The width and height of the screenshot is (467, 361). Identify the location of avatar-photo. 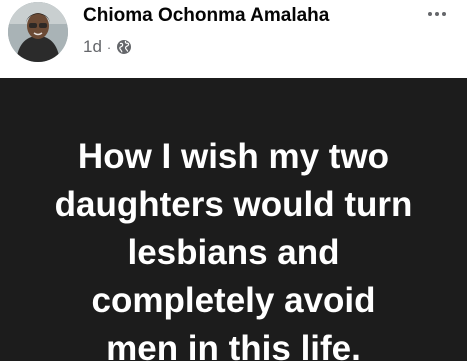
(38, 32).